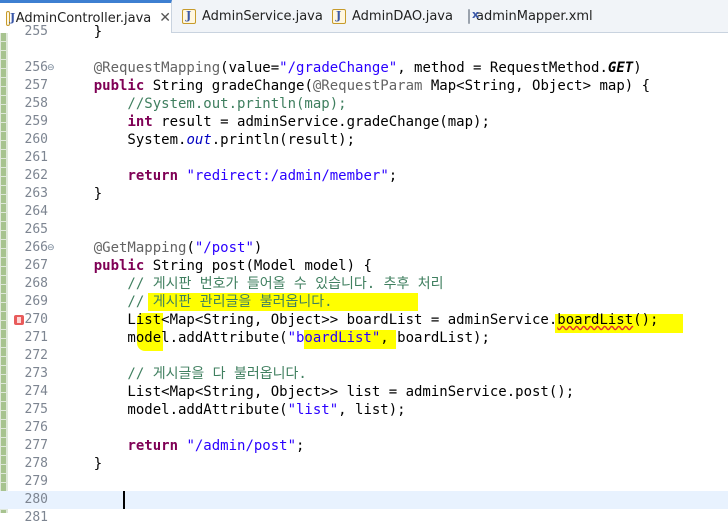 The height and width of the screenshot is (527, 728). I want to click on line-number: 277, so click(36, 445).